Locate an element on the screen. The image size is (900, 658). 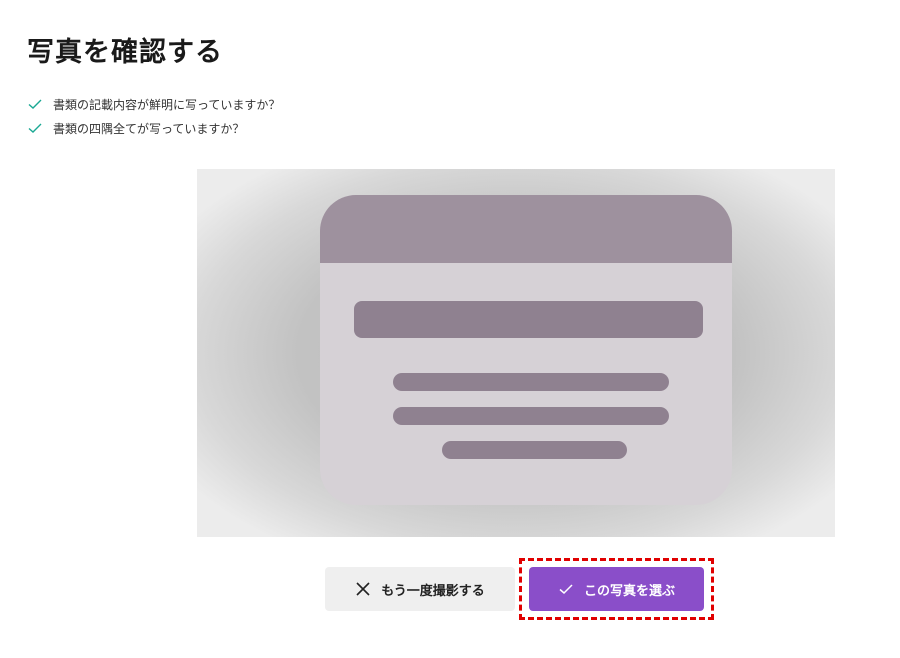
checklist-item: 書類の四隅全てが写っていますか？ is located at coordinates (153, 128).